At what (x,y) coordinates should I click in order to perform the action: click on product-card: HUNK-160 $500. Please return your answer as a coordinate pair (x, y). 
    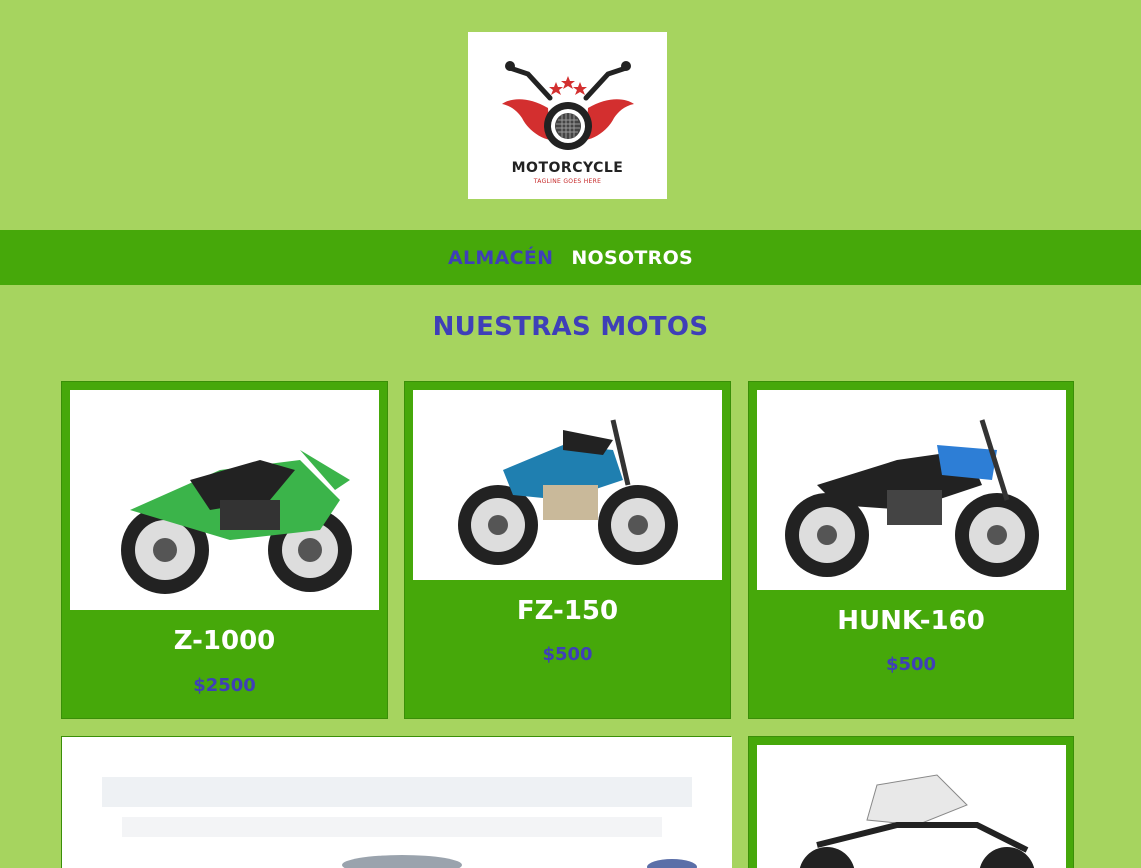
    Looking at the image, I should click on (911, 550).